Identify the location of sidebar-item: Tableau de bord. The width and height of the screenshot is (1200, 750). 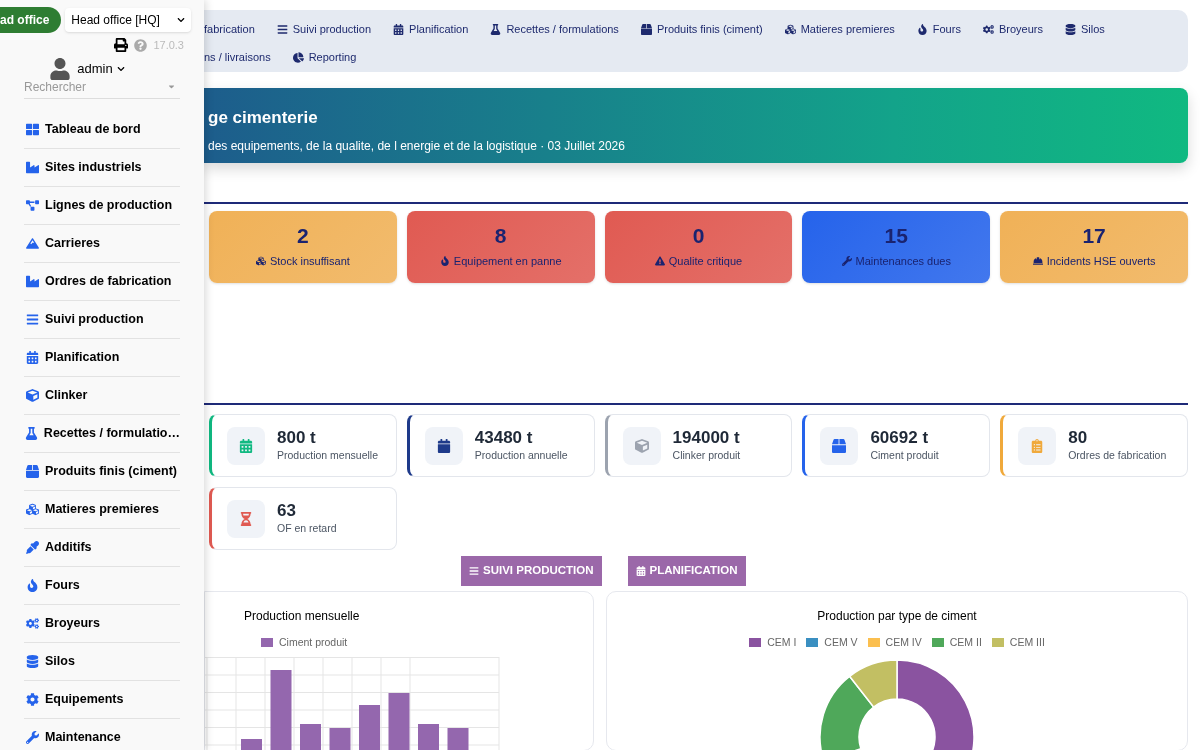
(102, 129).